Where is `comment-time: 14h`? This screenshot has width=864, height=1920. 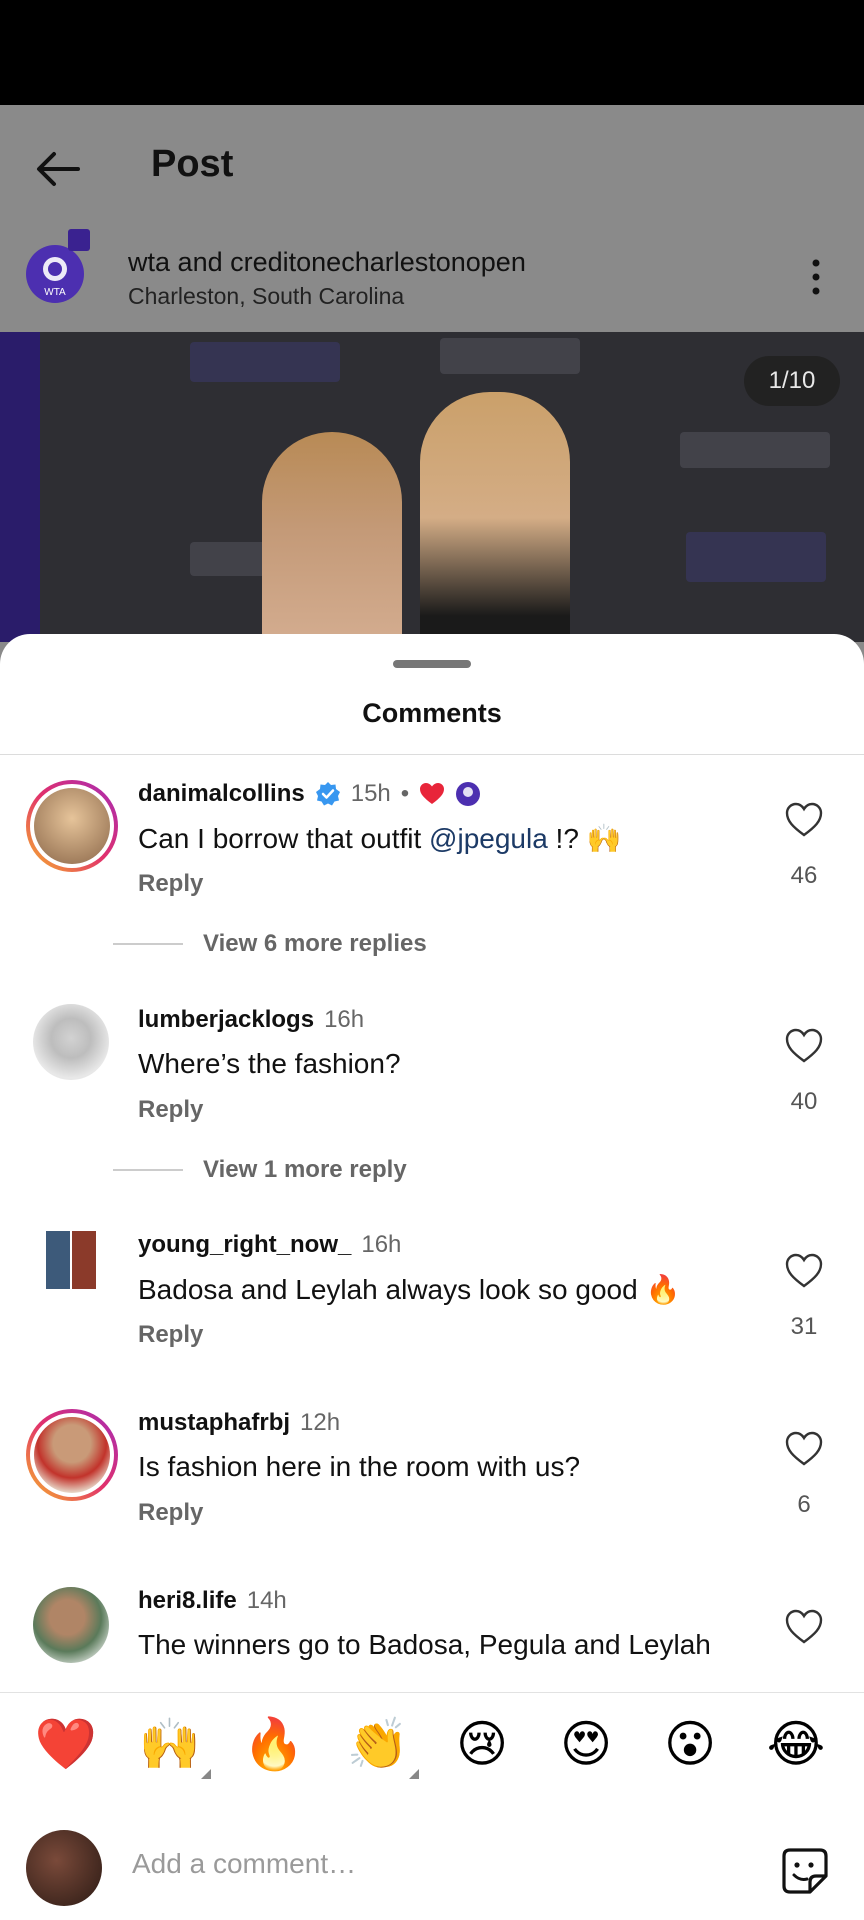
comment-time: 14h is located at coordinates (266, 1600).